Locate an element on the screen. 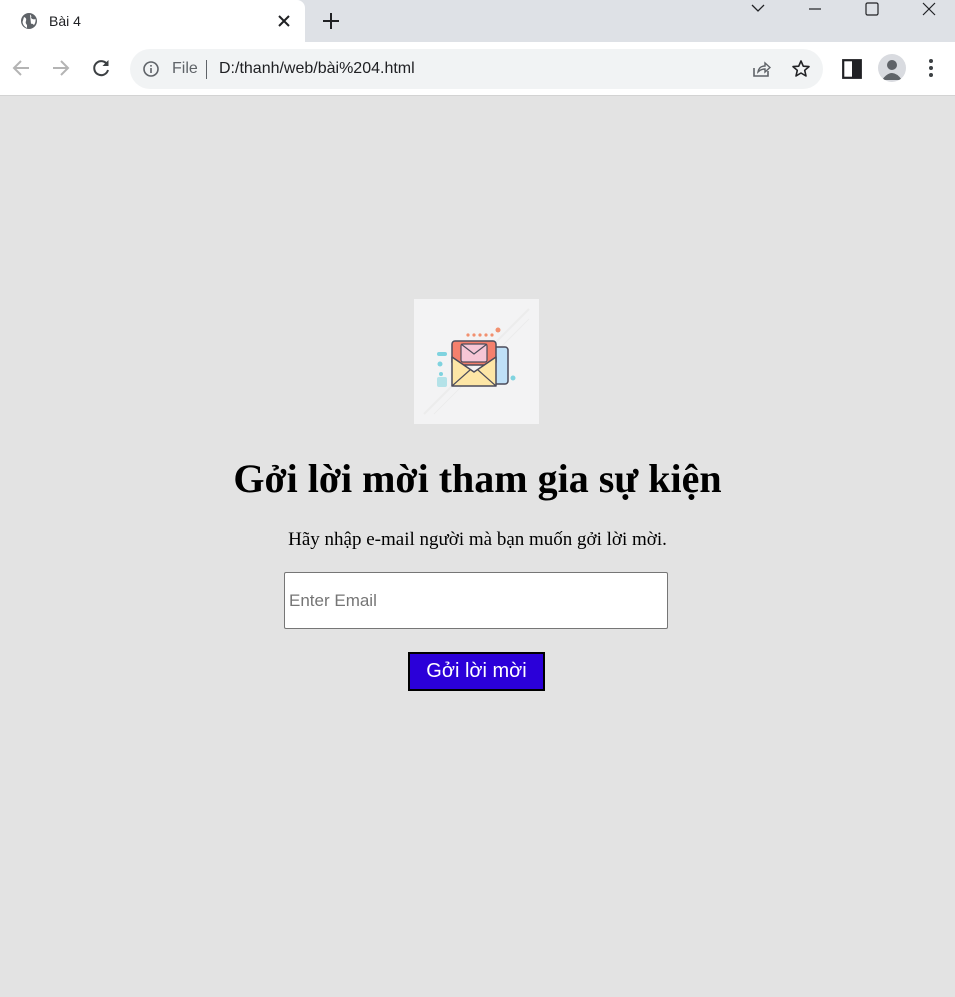 This screenshot has width=955, height=997. envelope-mail-illustration is located at coordinates (476, 361).